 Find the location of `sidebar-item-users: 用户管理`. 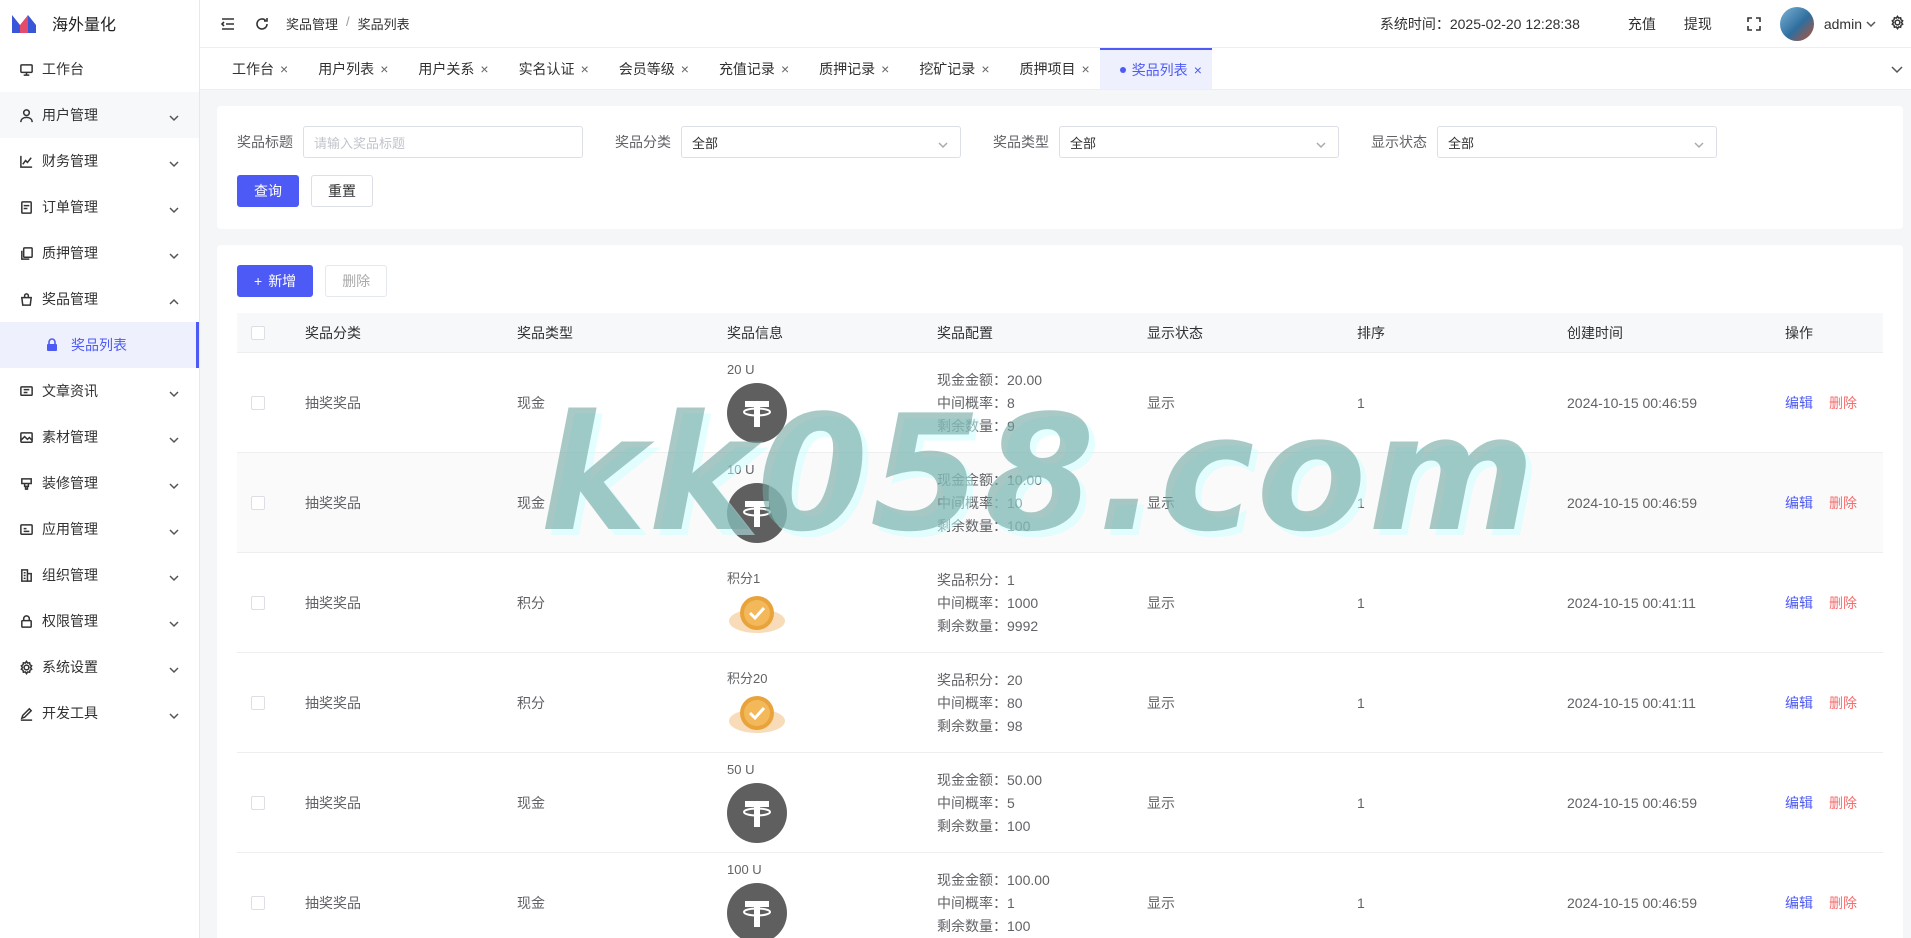

sidebar-item-users: 用户管理 is located at coordinates (99, 115).